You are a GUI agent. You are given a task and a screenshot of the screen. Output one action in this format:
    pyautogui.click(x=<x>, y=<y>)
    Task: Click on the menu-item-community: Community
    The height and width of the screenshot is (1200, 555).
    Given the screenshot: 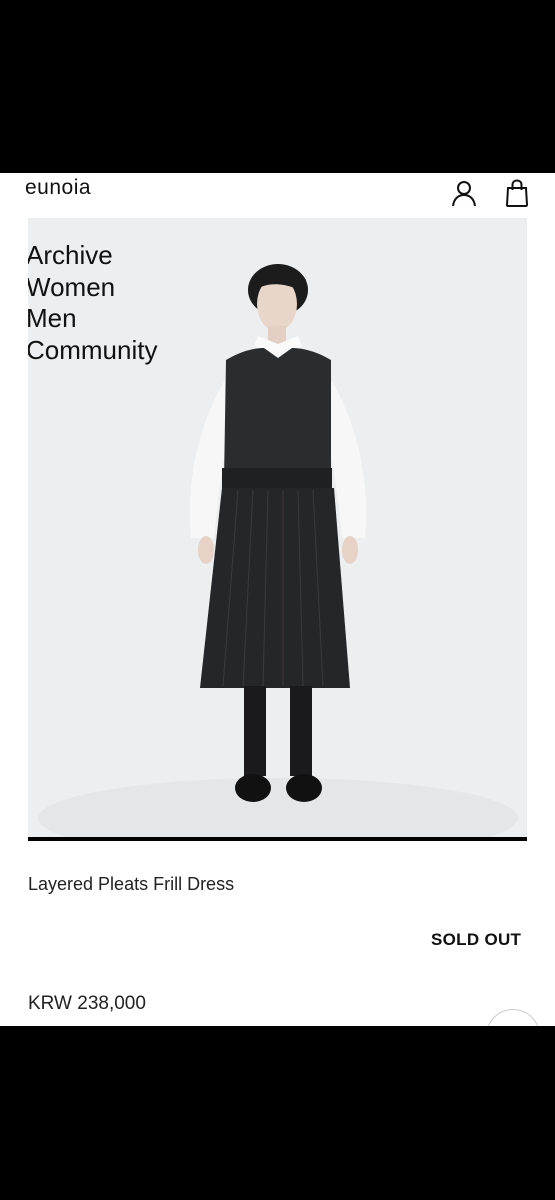 What is the action you would take?
    pyautogui.click(x=92, y=351)
    